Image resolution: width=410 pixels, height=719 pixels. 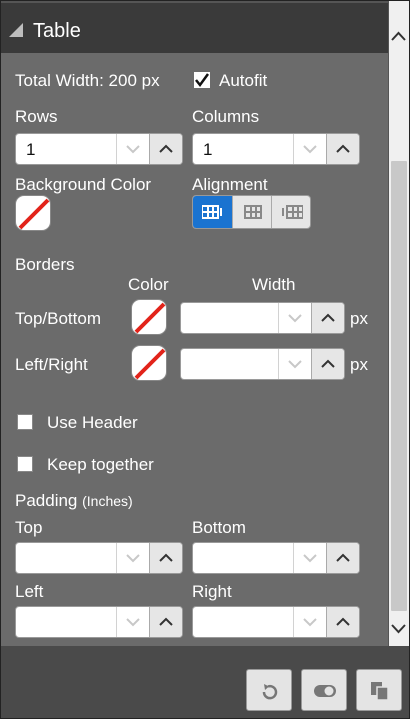 I want to click on table-align-center-icon, so click(x=253, y=212).